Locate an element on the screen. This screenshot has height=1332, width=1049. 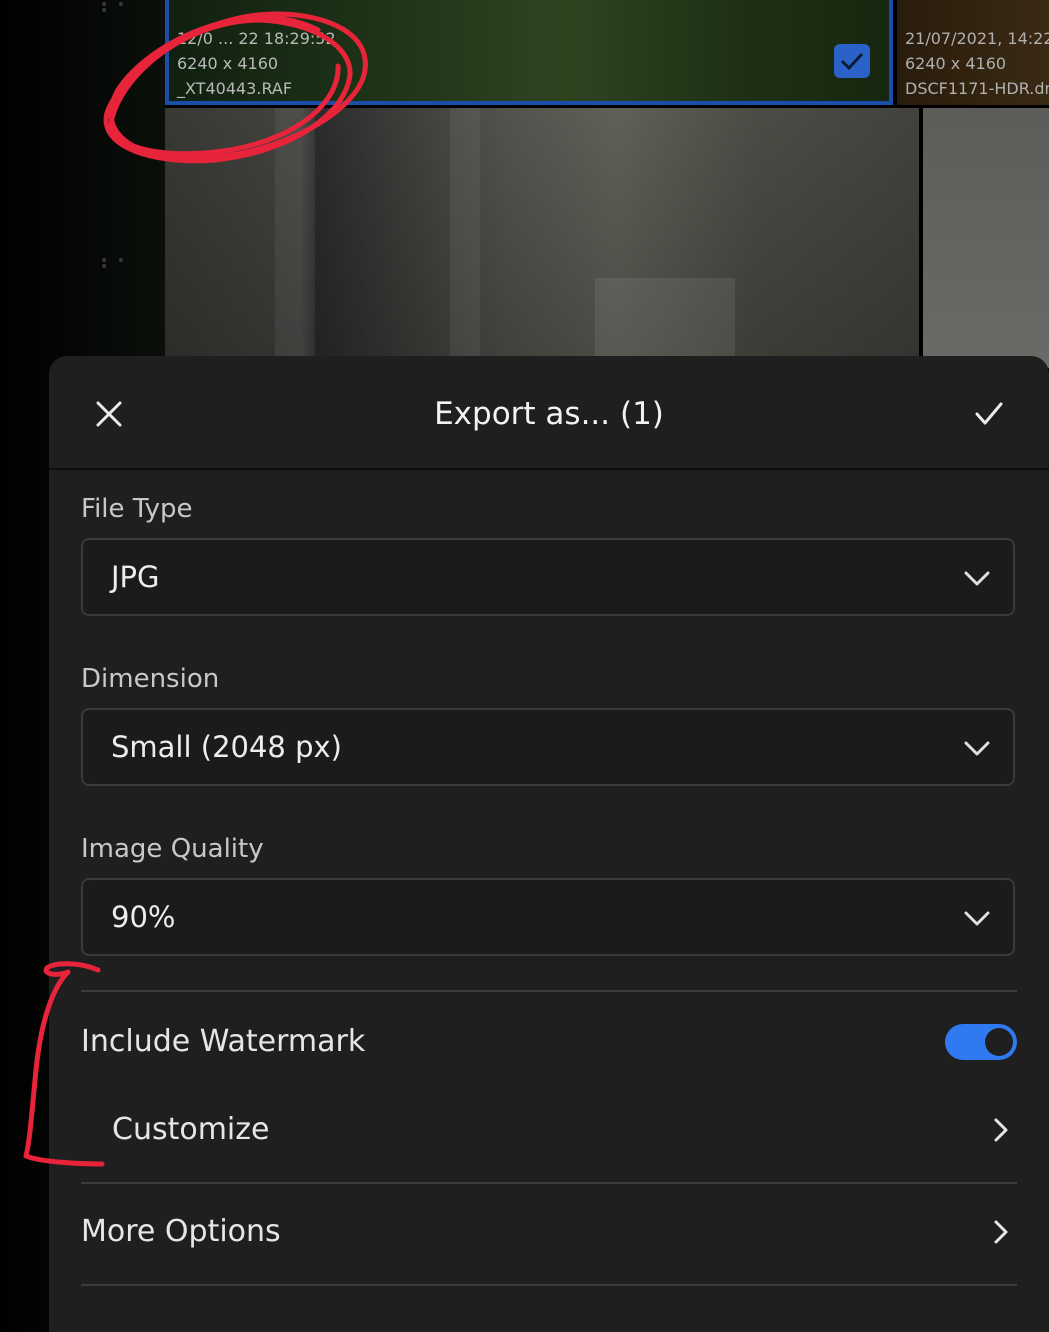
dialog-header: Export as... (1) is located at coordinates (549, 413).